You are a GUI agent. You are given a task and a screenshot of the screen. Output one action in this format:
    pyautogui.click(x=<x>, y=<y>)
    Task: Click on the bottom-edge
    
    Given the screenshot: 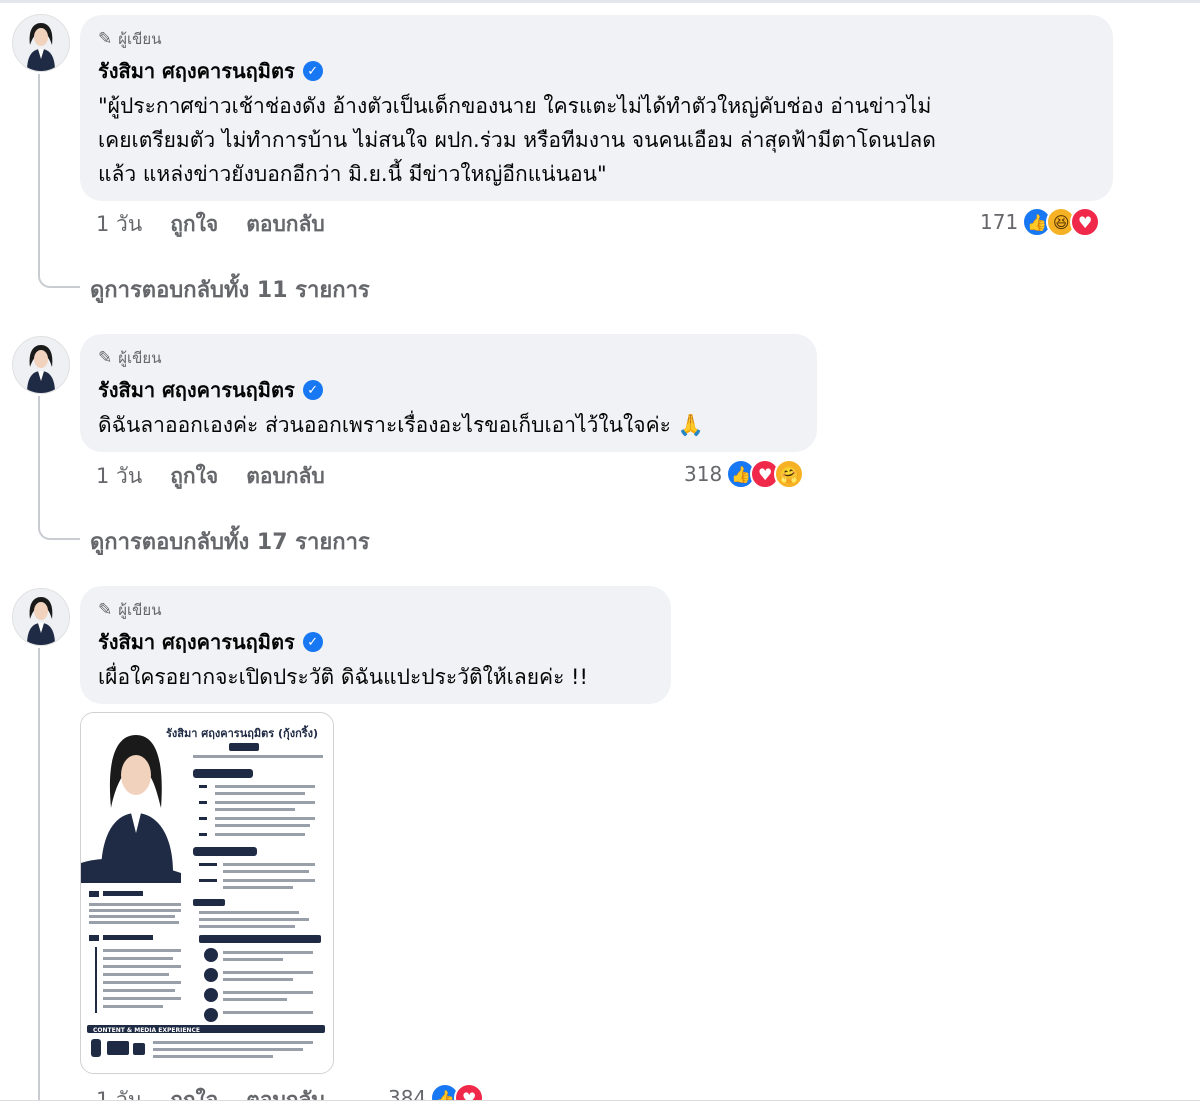 What is the action you would take?
    pyautogui.click(x=600, y=1108)
    